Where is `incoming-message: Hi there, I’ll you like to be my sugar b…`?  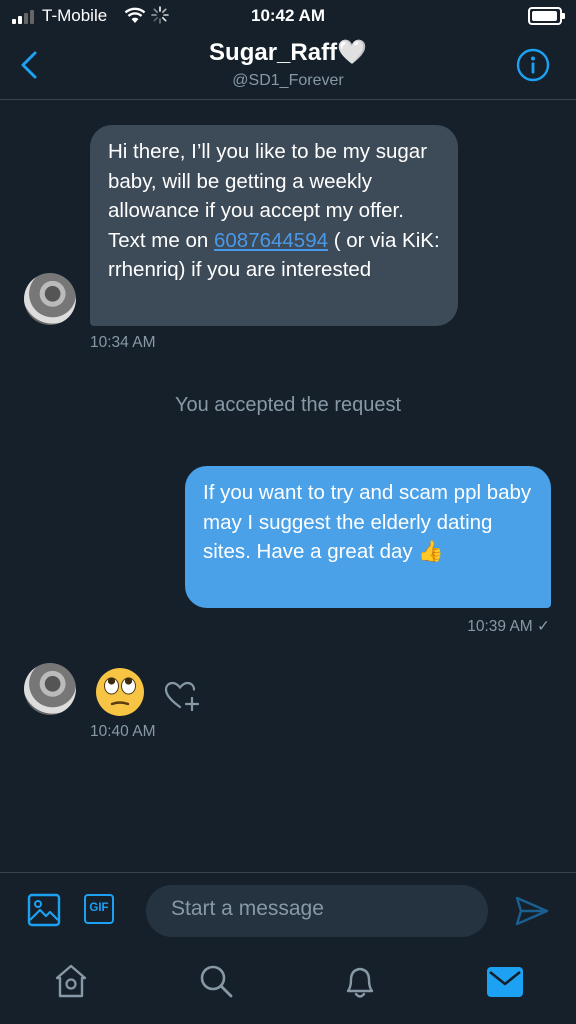
incoming-message: Hi there, I’ll you like to be my sugar b… is located at coordinates (274, 225).